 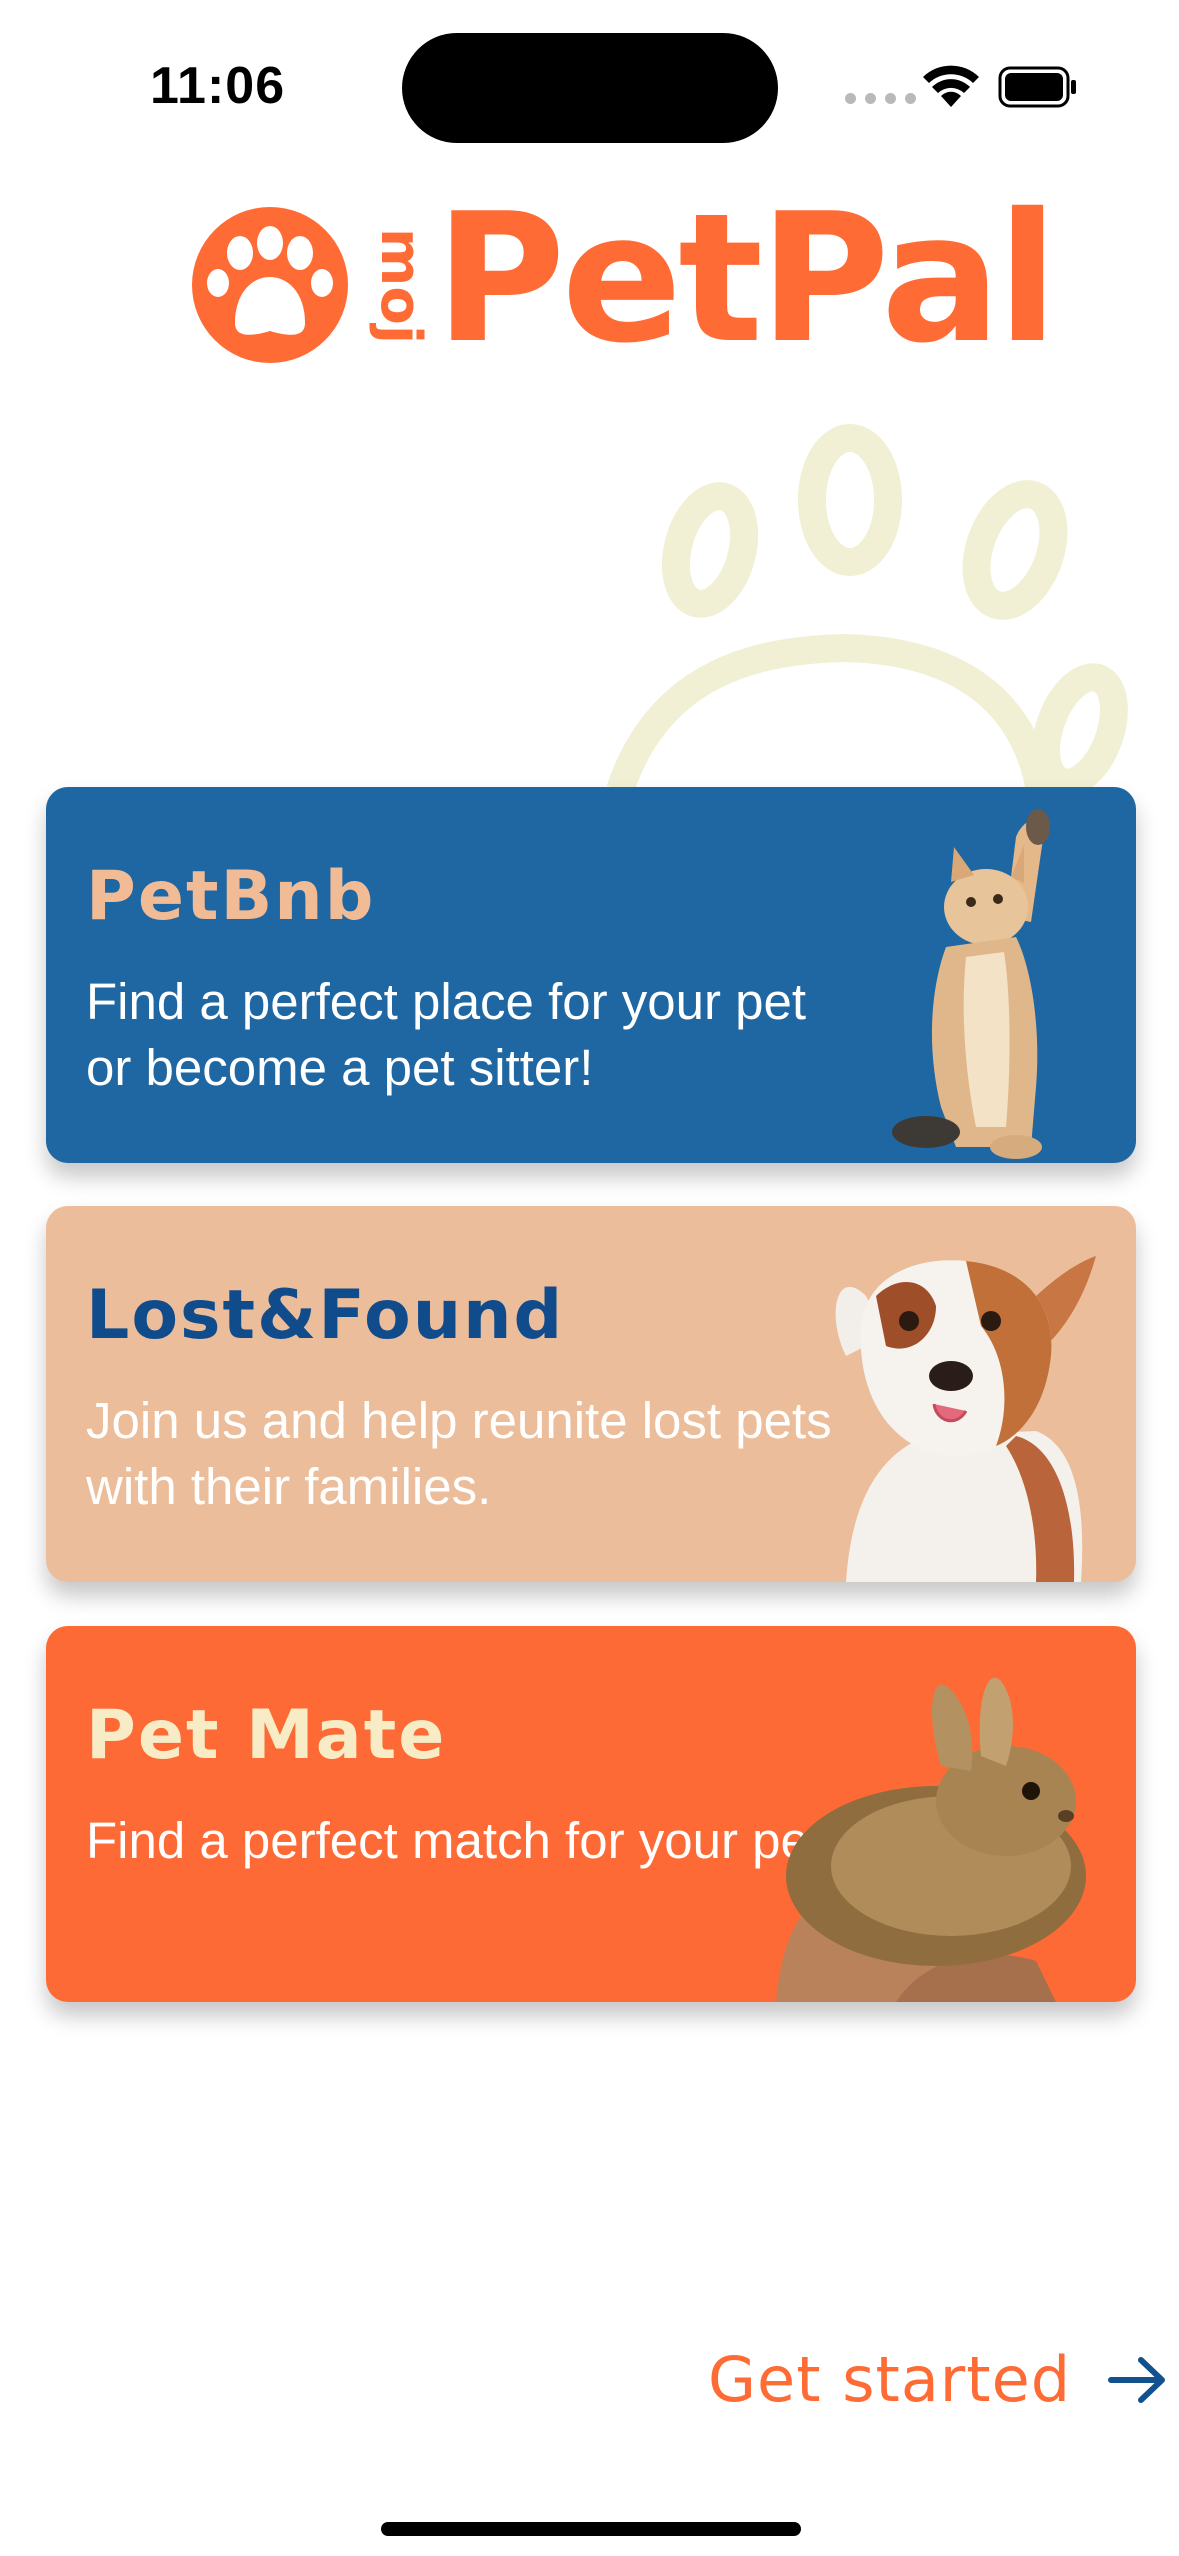 I want to click on home-indicator, so click(x=591, y=2529).